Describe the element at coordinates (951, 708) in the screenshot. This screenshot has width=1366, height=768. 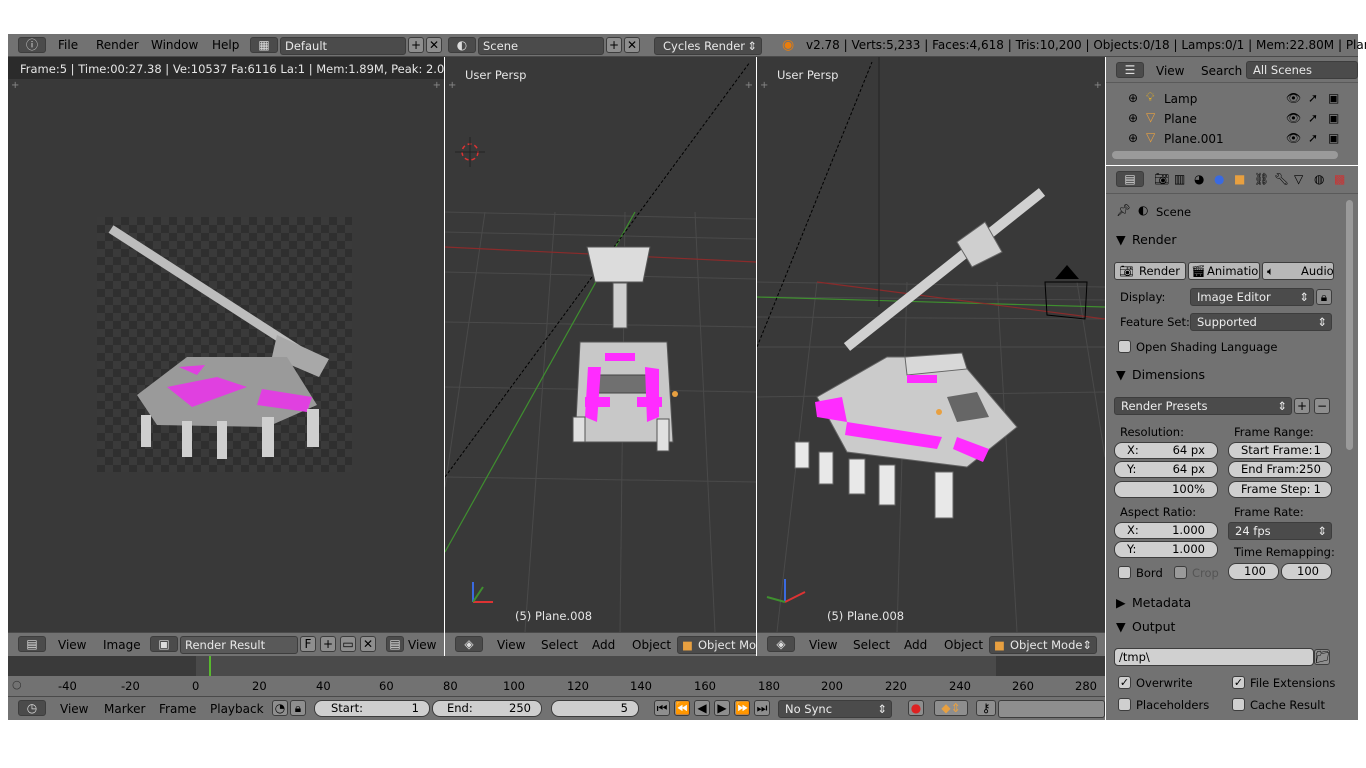
I see `keying-set-icon: ◆⇕` at that location.